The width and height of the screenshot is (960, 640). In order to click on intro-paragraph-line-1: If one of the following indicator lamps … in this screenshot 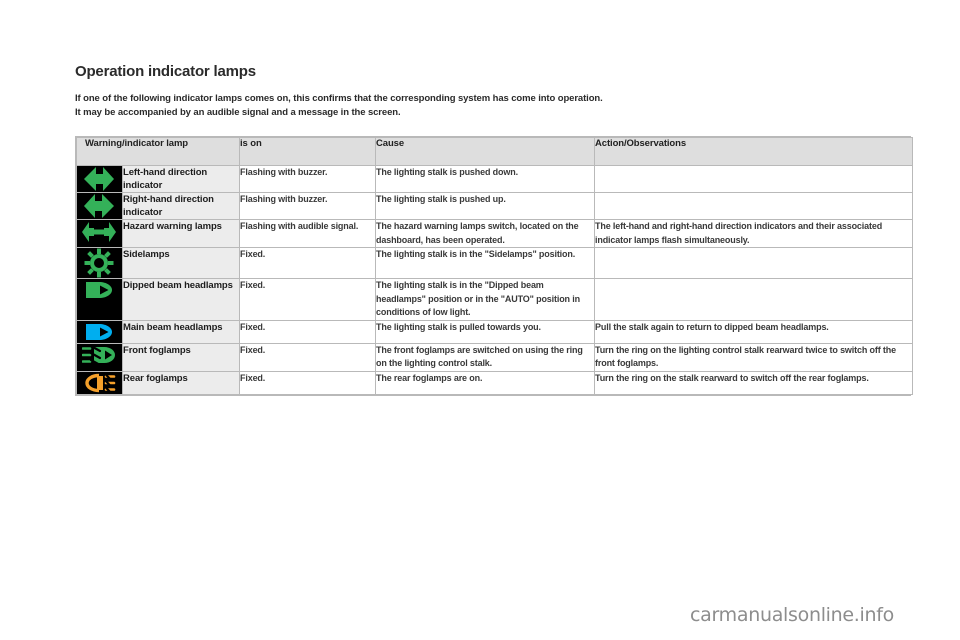, I will do `click(339, 98)`.